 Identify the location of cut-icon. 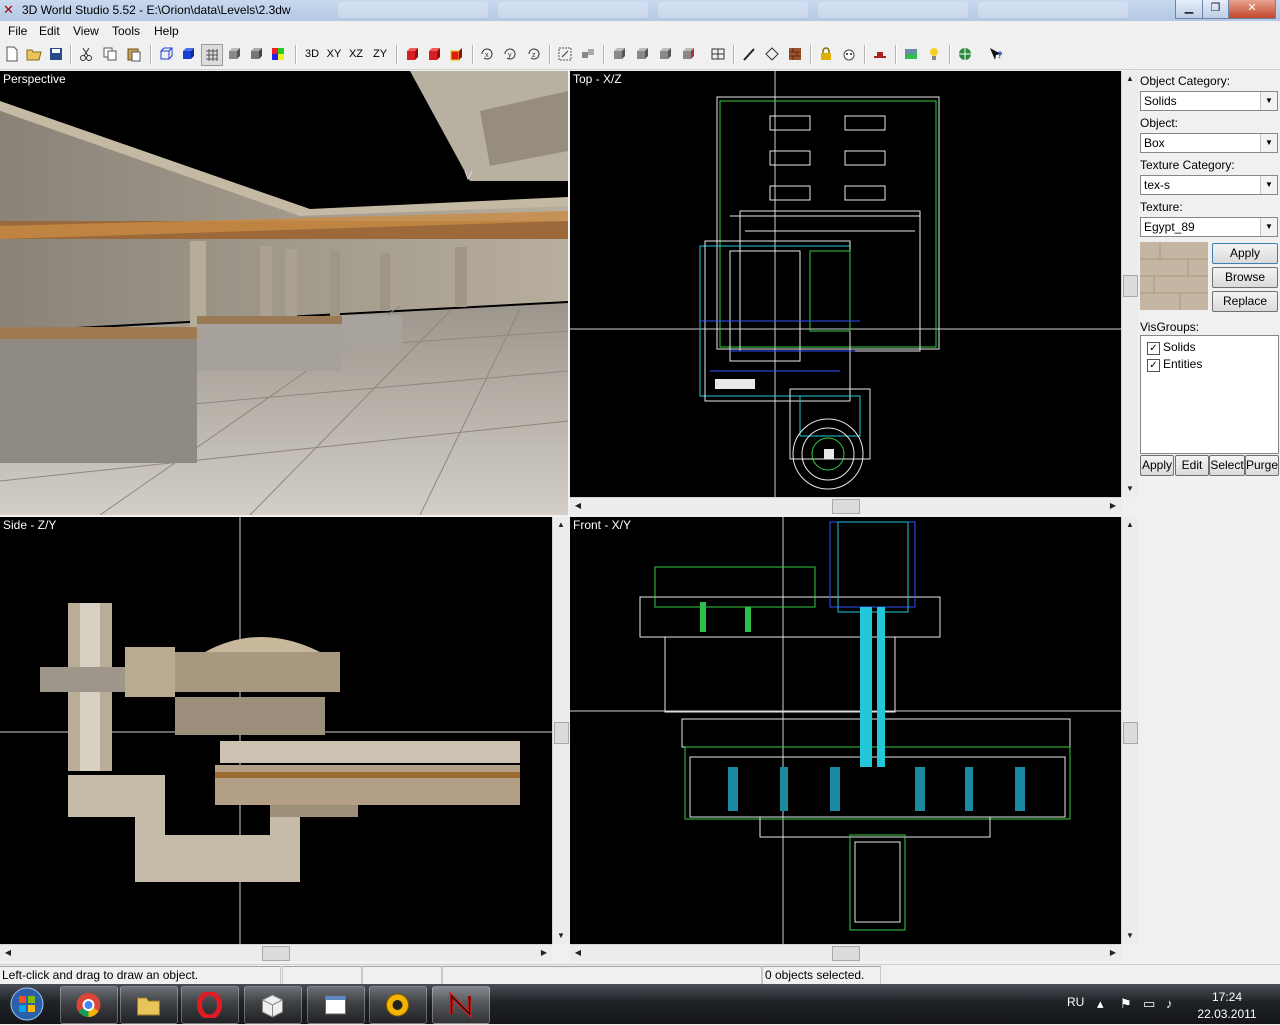
(86, 54).